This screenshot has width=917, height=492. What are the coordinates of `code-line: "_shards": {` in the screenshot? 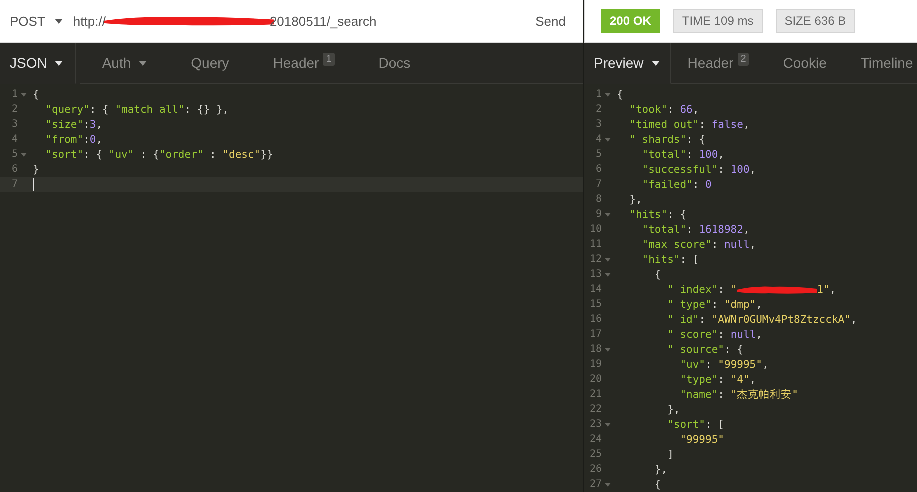 It's located at (667, 140).